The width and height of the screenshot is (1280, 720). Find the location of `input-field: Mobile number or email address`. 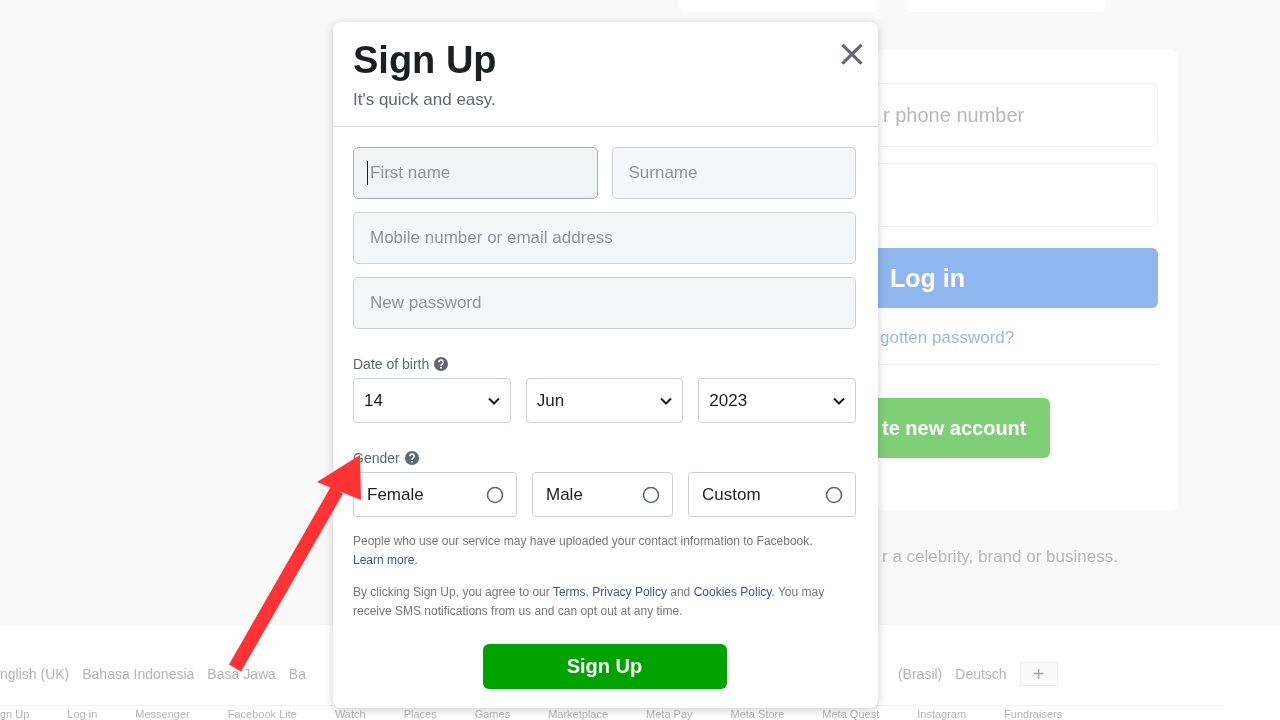

input-field: Mobile number or email address is located at coordinates (604, 238).